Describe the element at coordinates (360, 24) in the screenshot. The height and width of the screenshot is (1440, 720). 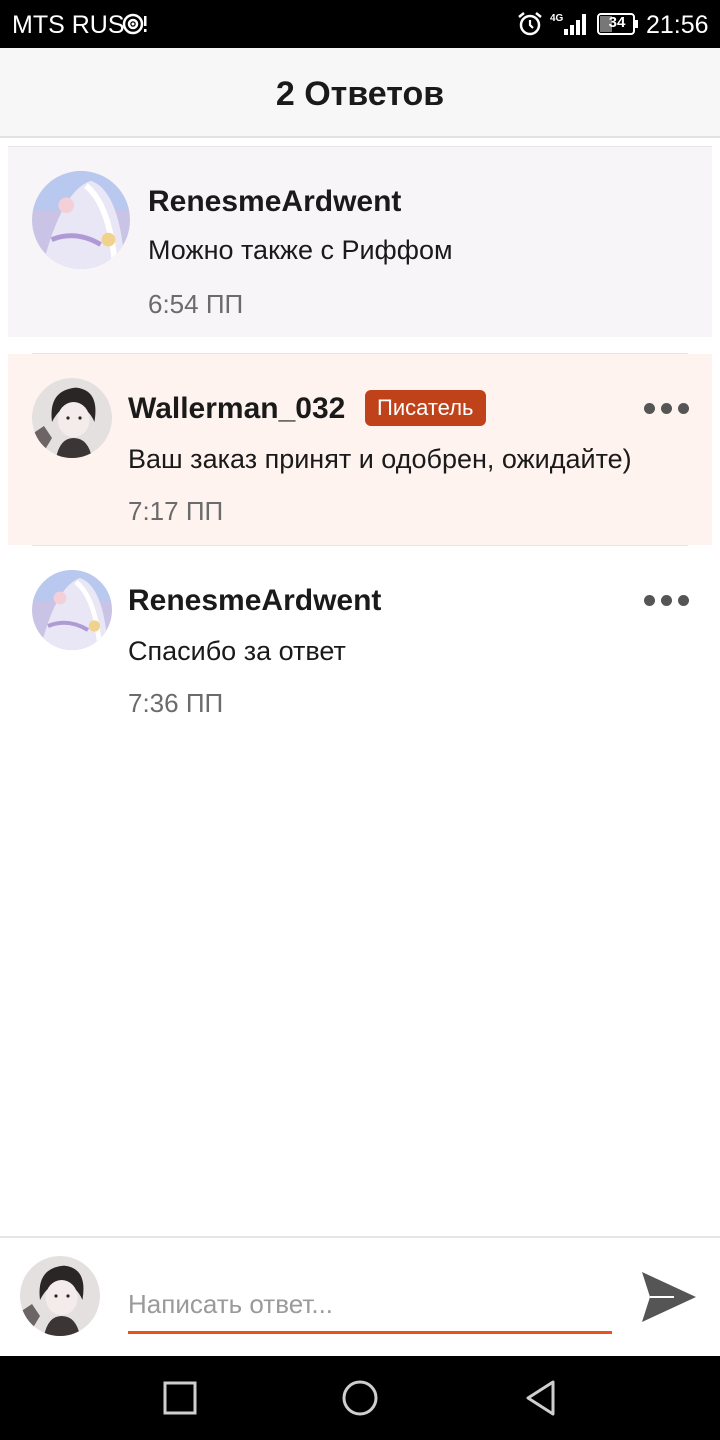
I see `status-bar: MTS RUS 4G 34 21:56` at that location.